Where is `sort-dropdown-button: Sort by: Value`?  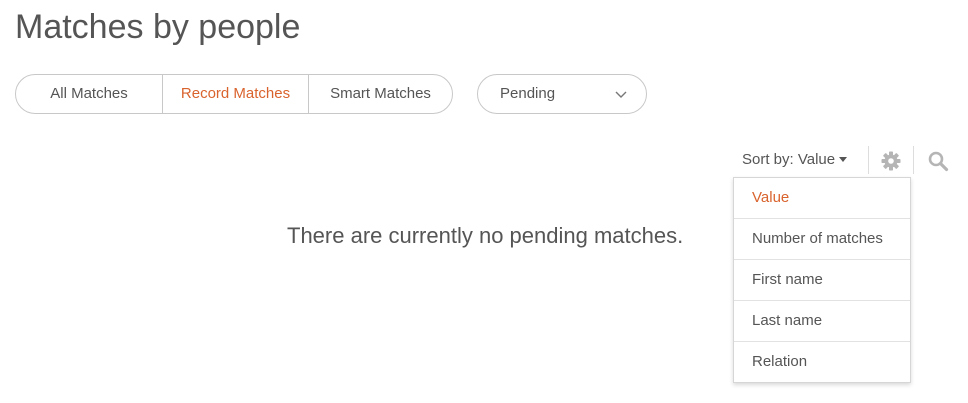 sort-dropdown-button: Sort by: Value is located at coordinates (795, 160).